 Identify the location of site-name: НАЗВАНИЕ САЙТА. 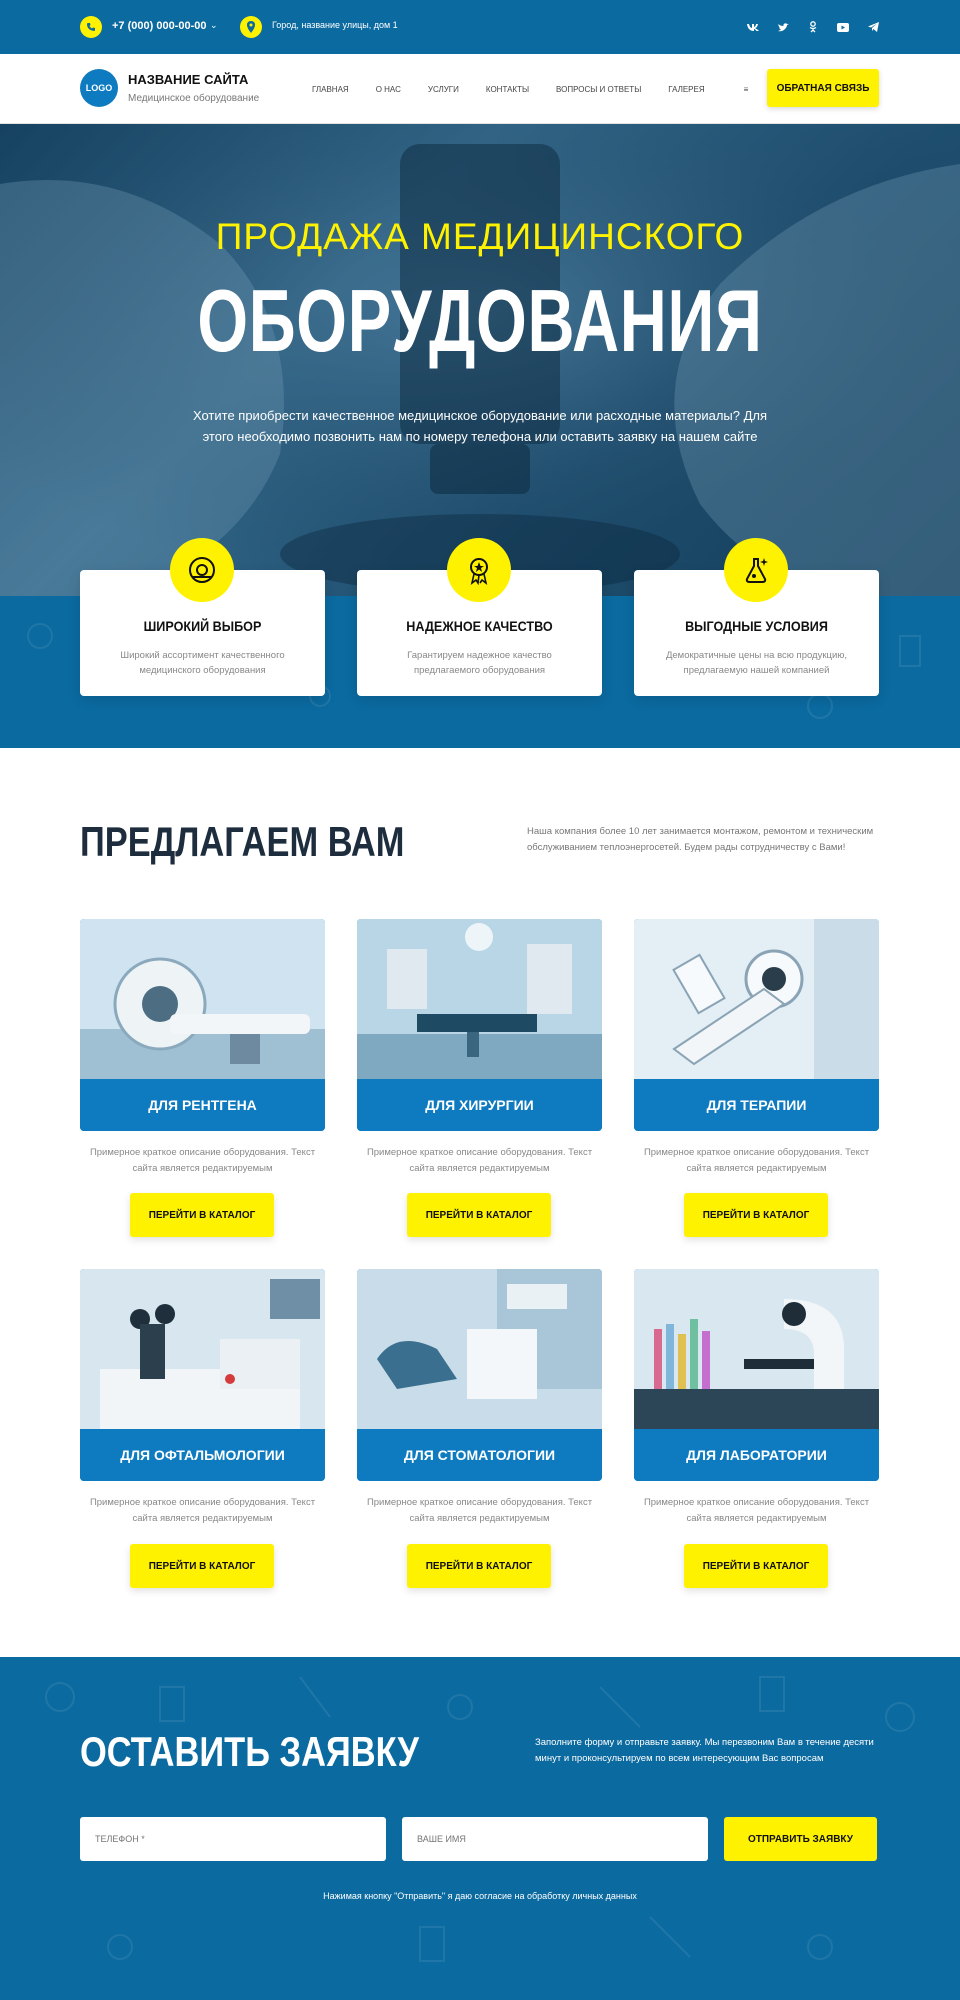
(188, 79).